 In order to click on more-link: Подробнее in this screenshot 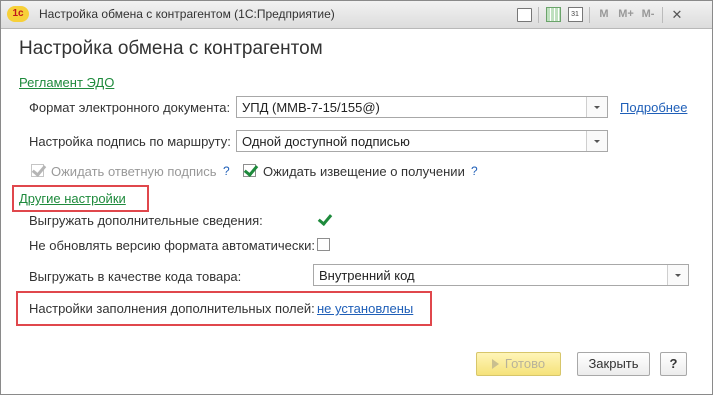, I will do `click(653, 107)`.